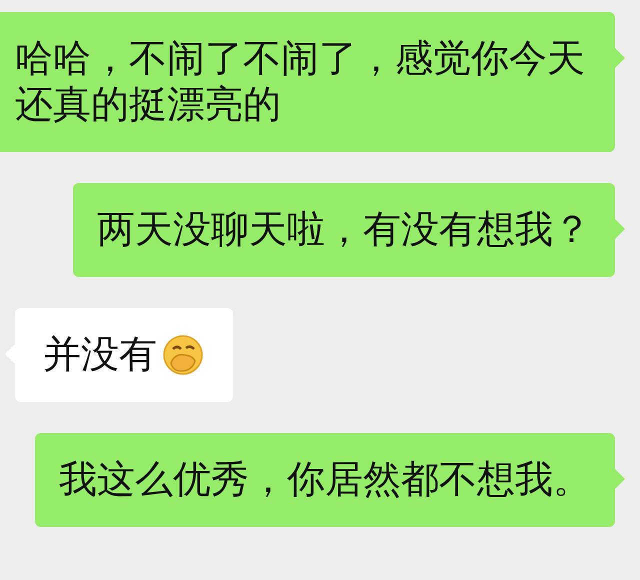 The width and height of the screenshot is (640, 580). Describe the element at coordinates (344, 230) in the screenshot. I see `message-text: 两天没聊天啦，有没有想我？` at that location.